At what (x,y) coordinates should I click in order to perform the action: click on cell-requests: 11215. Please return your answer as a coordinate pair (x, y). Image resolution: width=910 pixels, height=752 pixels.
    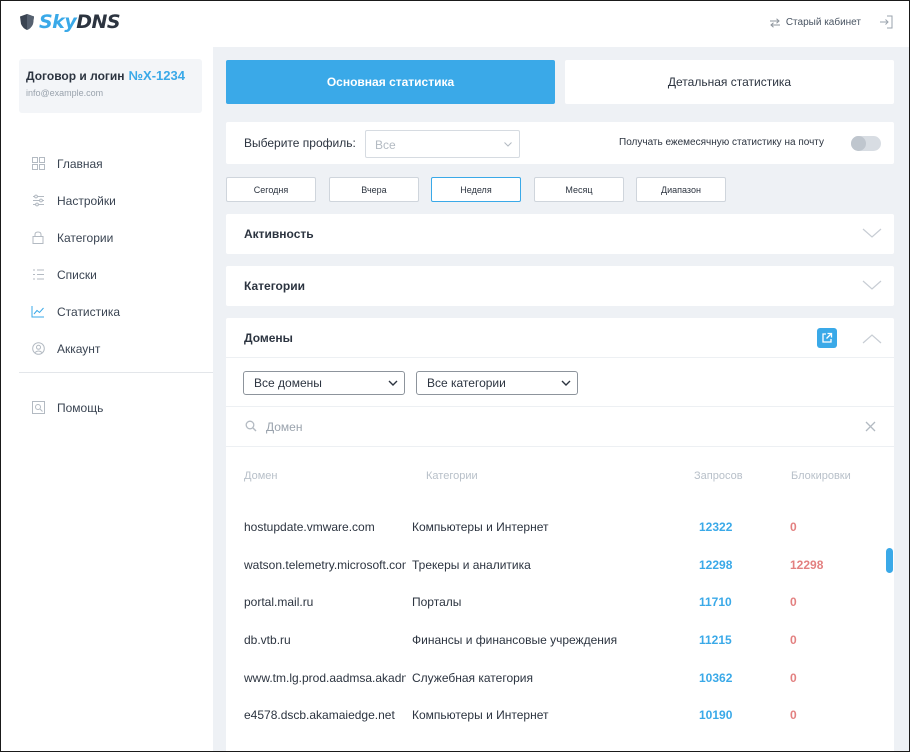
    Looking at the image, I should click on (729, 640).